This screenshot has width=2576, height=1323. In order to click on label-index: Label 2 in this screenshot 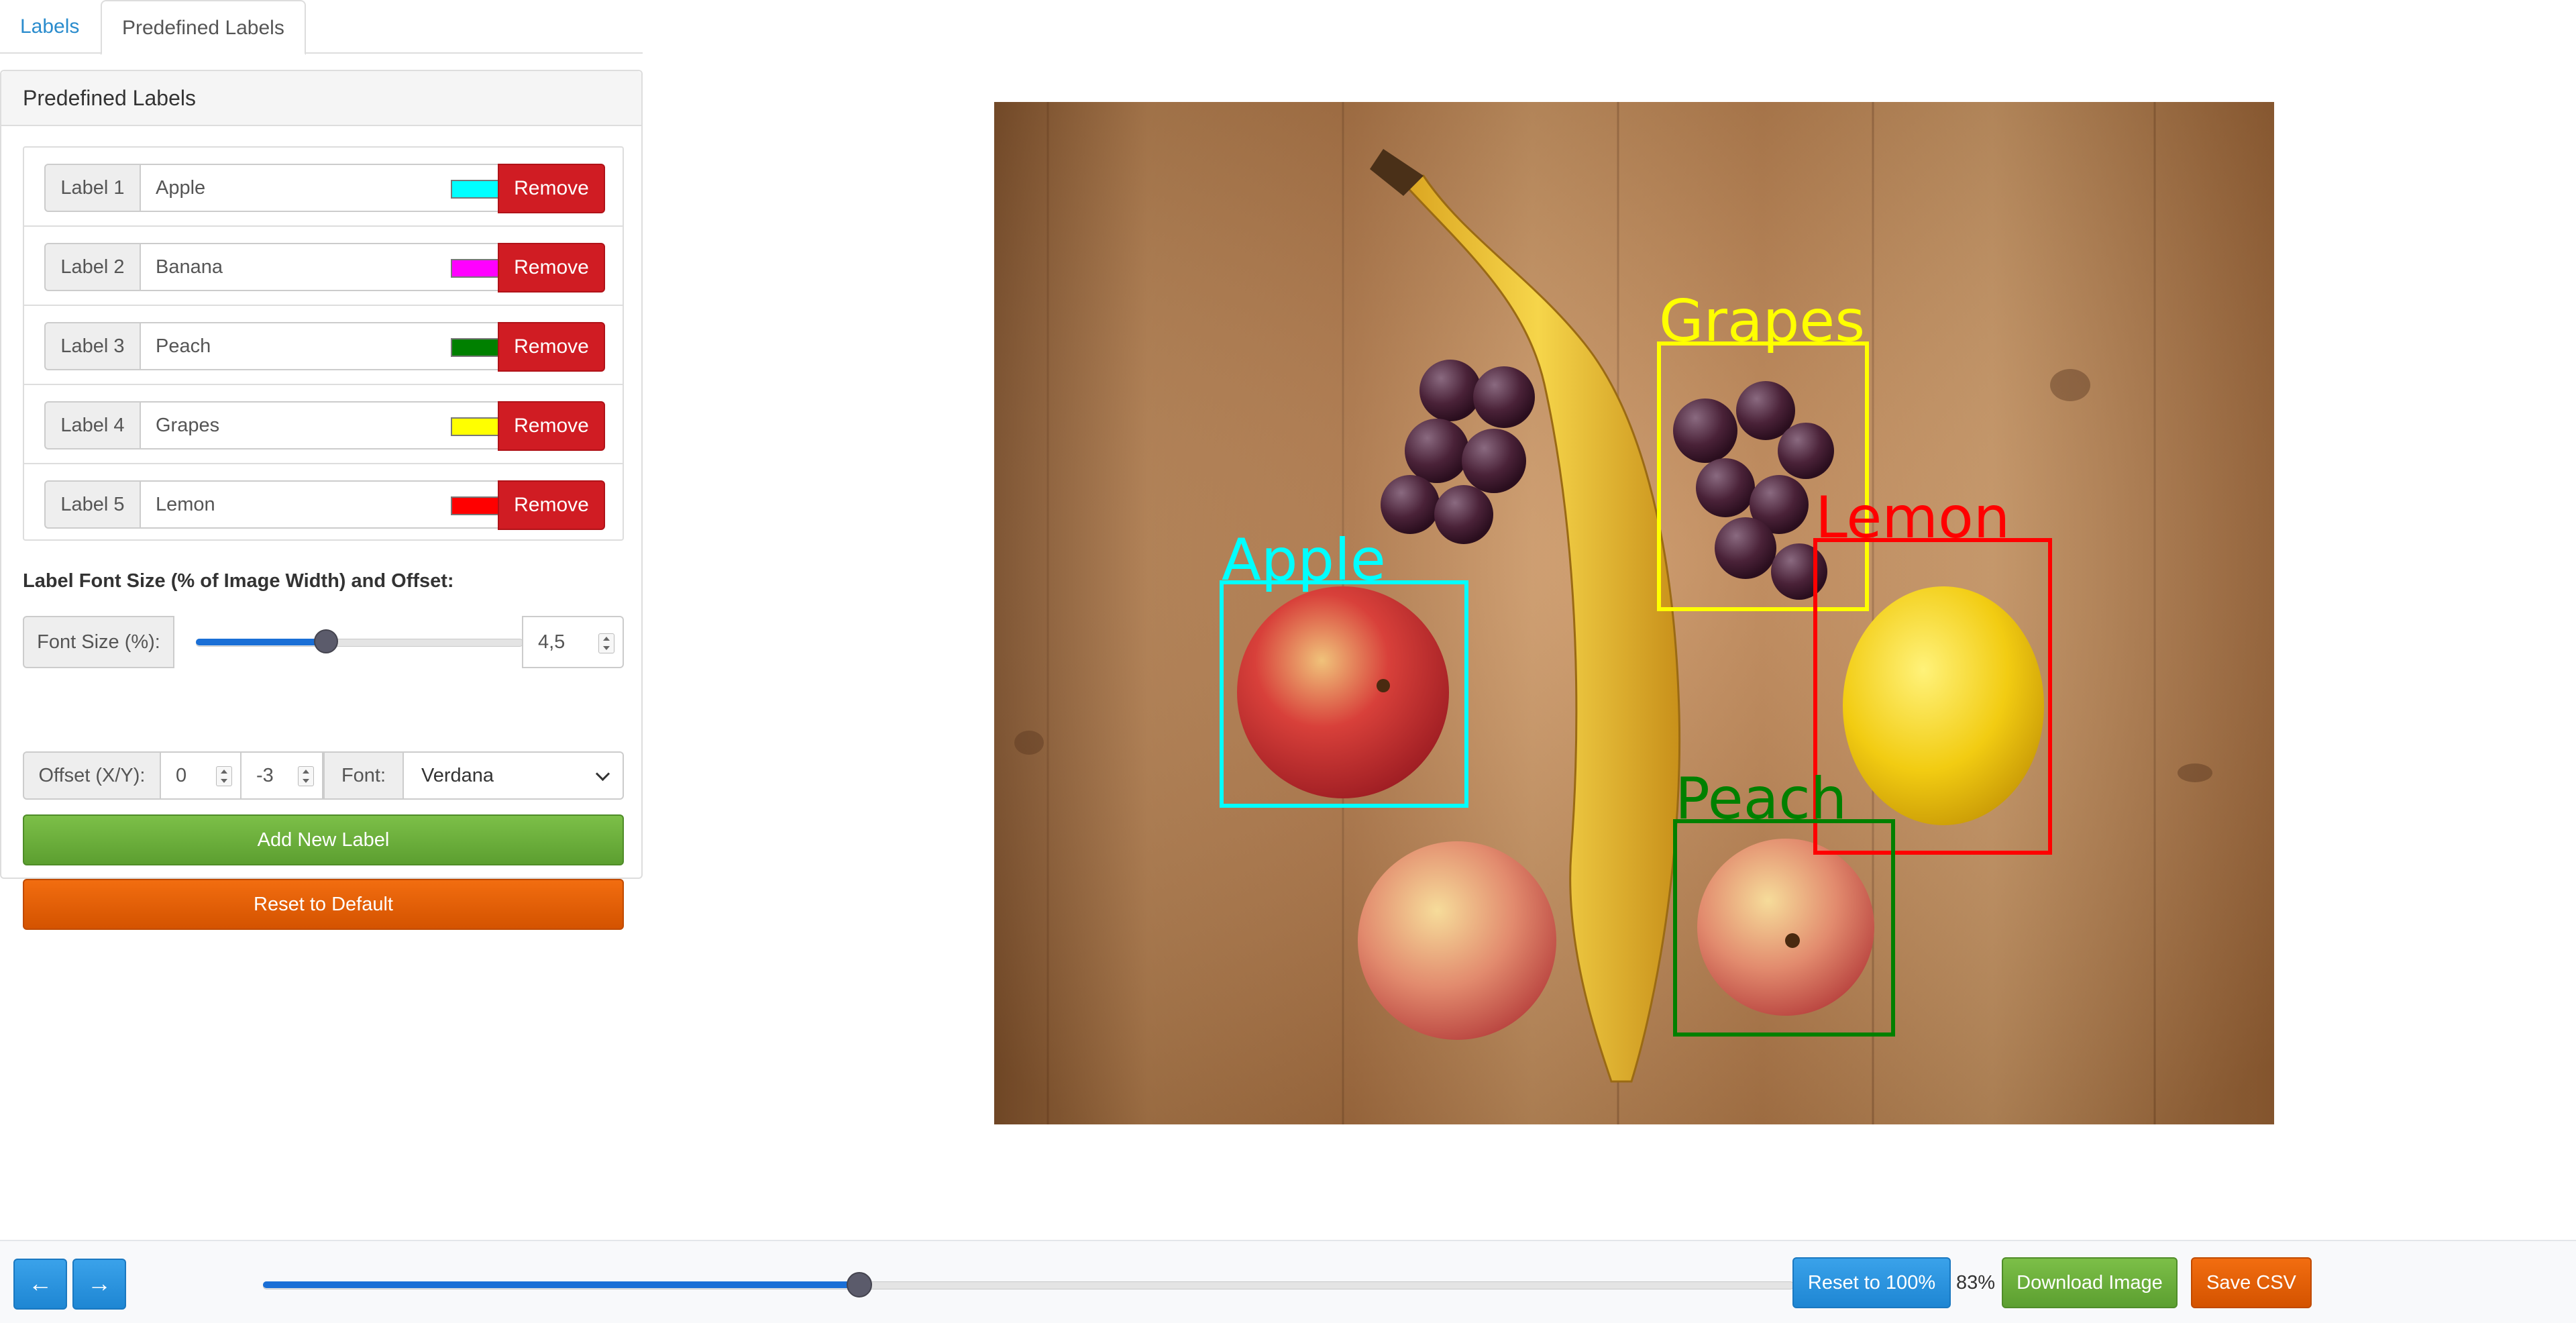, I will do `click(92, 267)`.